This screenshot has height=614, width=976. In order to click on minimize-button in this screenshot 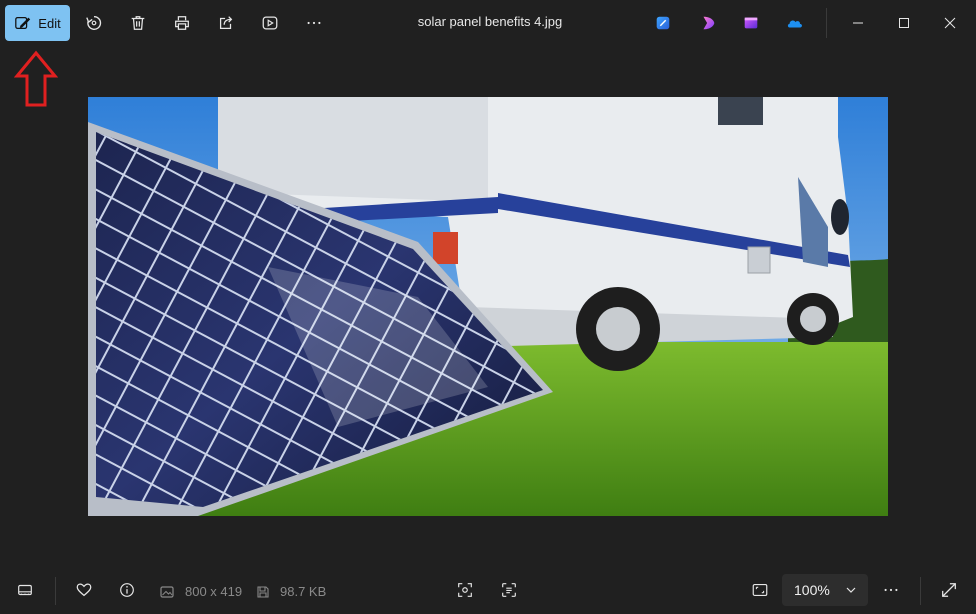, I will do `click(858, 23)`.